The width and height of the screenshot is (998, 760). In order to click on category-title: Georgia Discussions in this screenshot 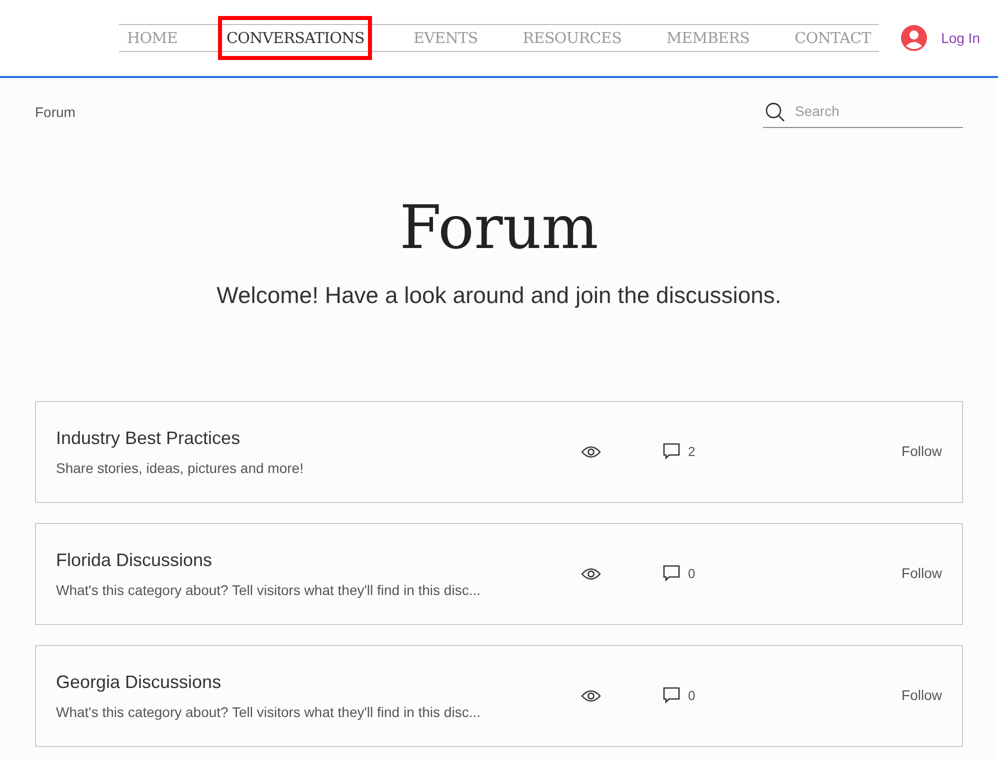, I will do `click(316, 682)`.